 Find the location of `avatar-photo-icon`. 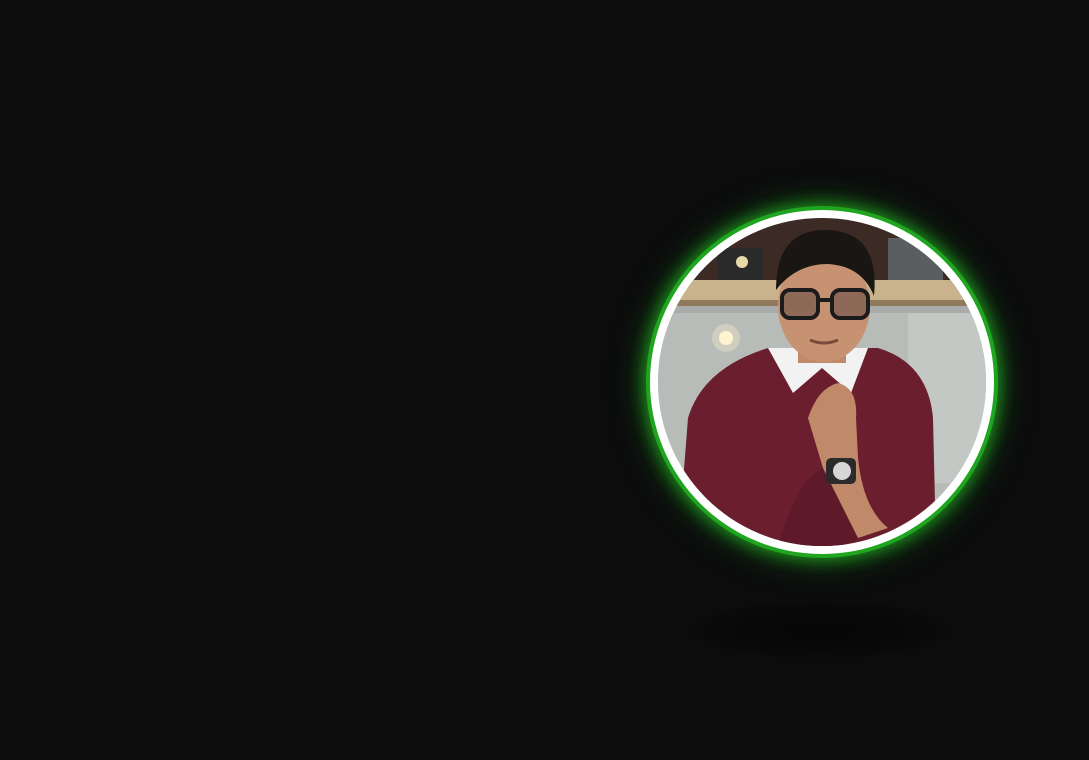

avatar-photo-icon is located at coordinates (822, 382).